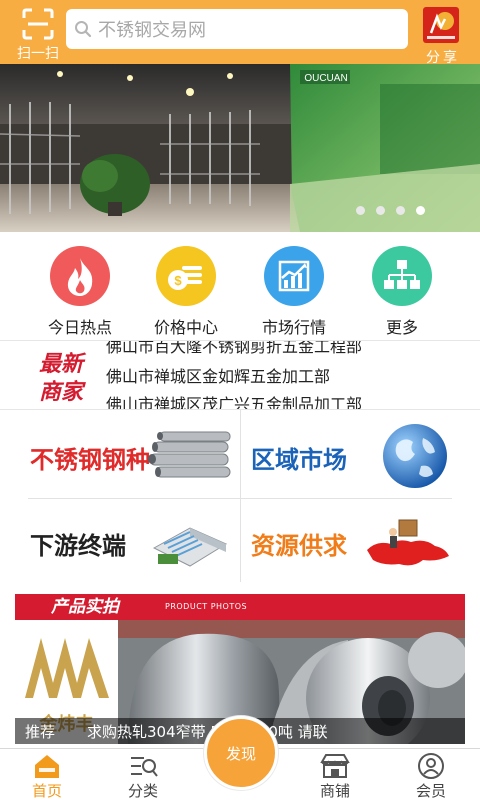 The height and width of the screenshot is (801, 480). Describe the element at coordinates (78, 546) in the screenshot. I see `category-label: 下游终端` at that location.